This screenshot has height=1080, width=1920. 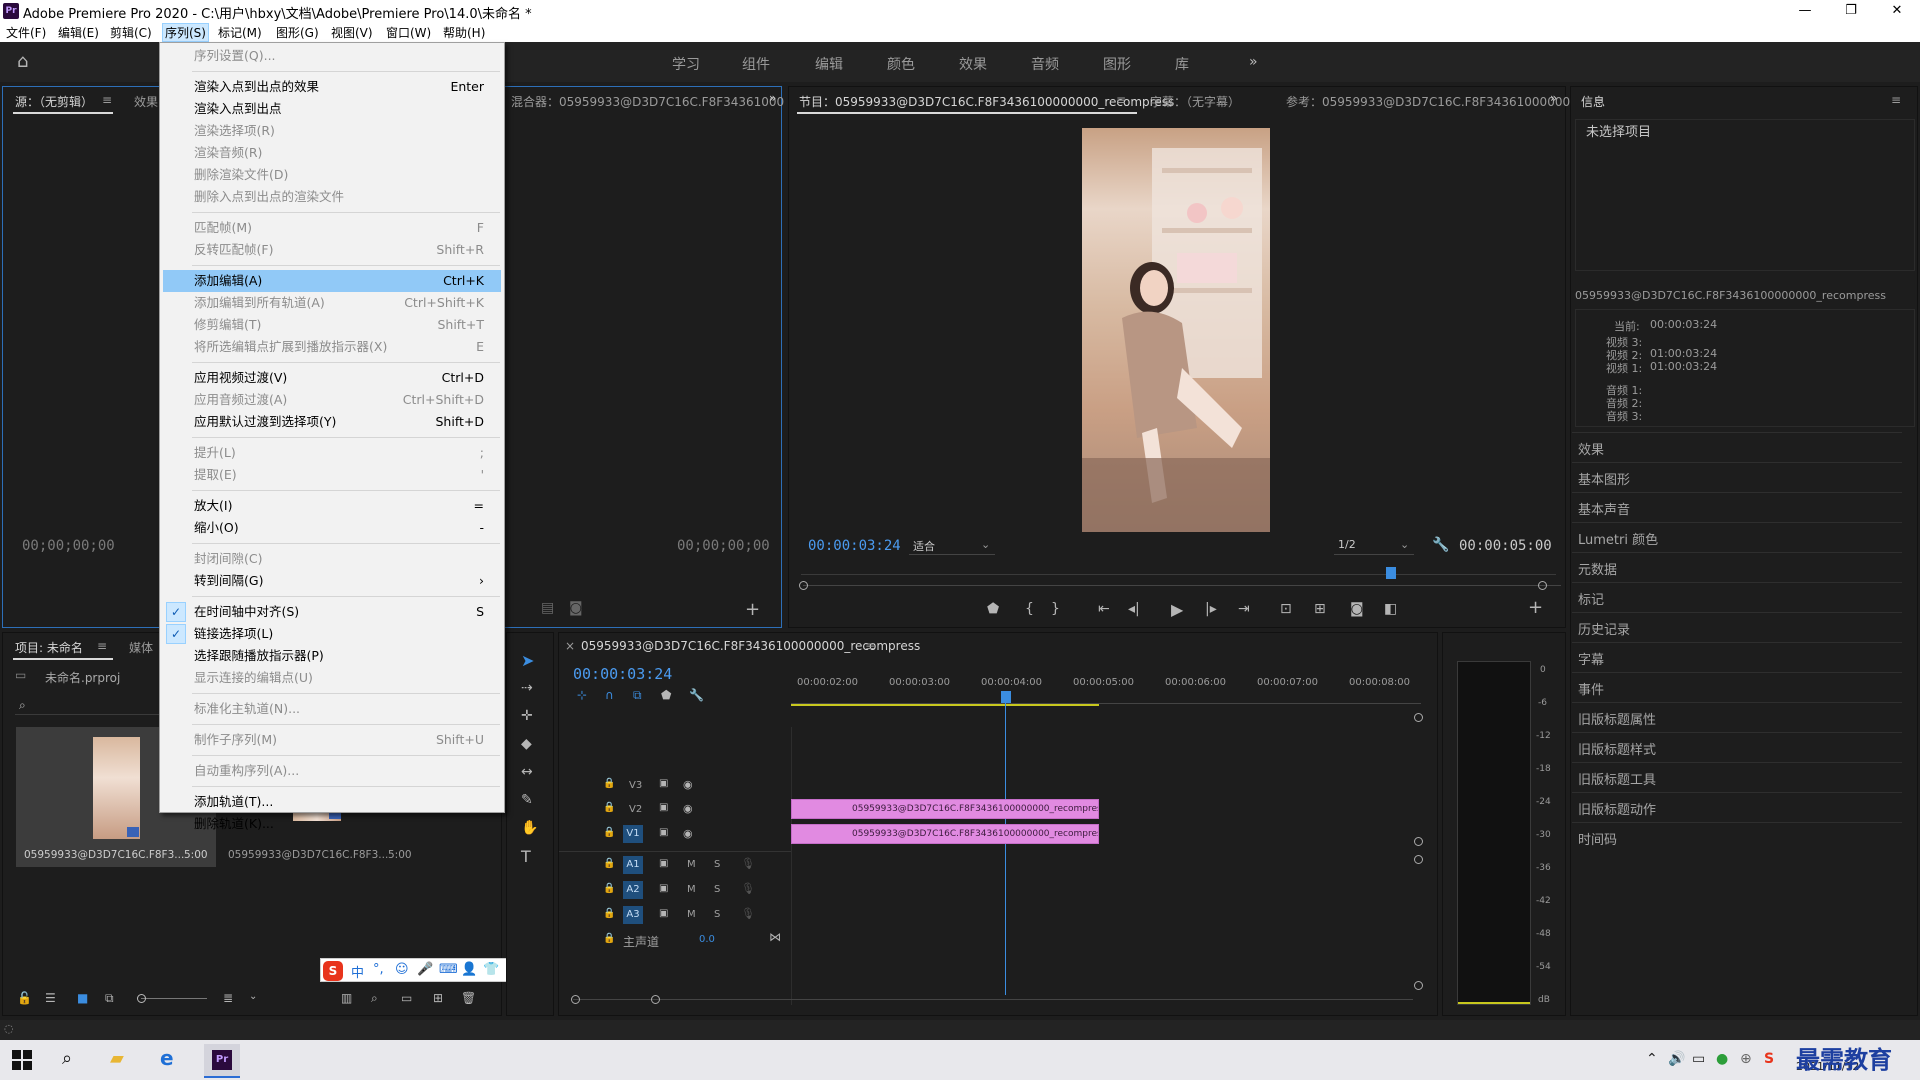 What do you see at coordinates (141, 998) in the screenshot?
I see `slider-handle` at bounding box center [141, 998].